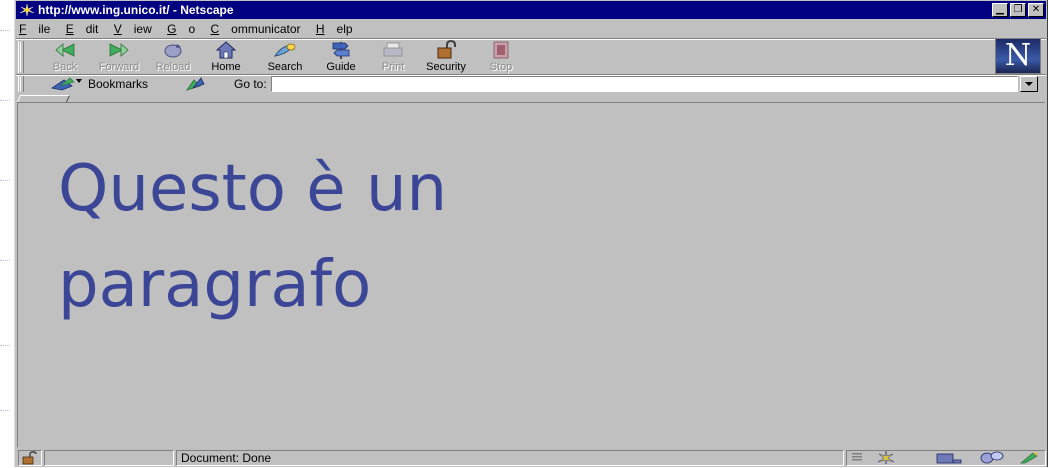 This screenshot has height=468, width=1048. I want to click on security-padlock-icon, so click(29, 458).